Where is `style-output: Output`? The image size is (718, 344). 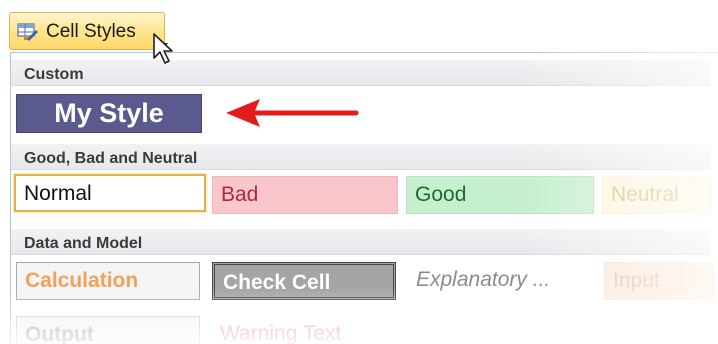 style-output: Output is located at coordinates (108, 330).